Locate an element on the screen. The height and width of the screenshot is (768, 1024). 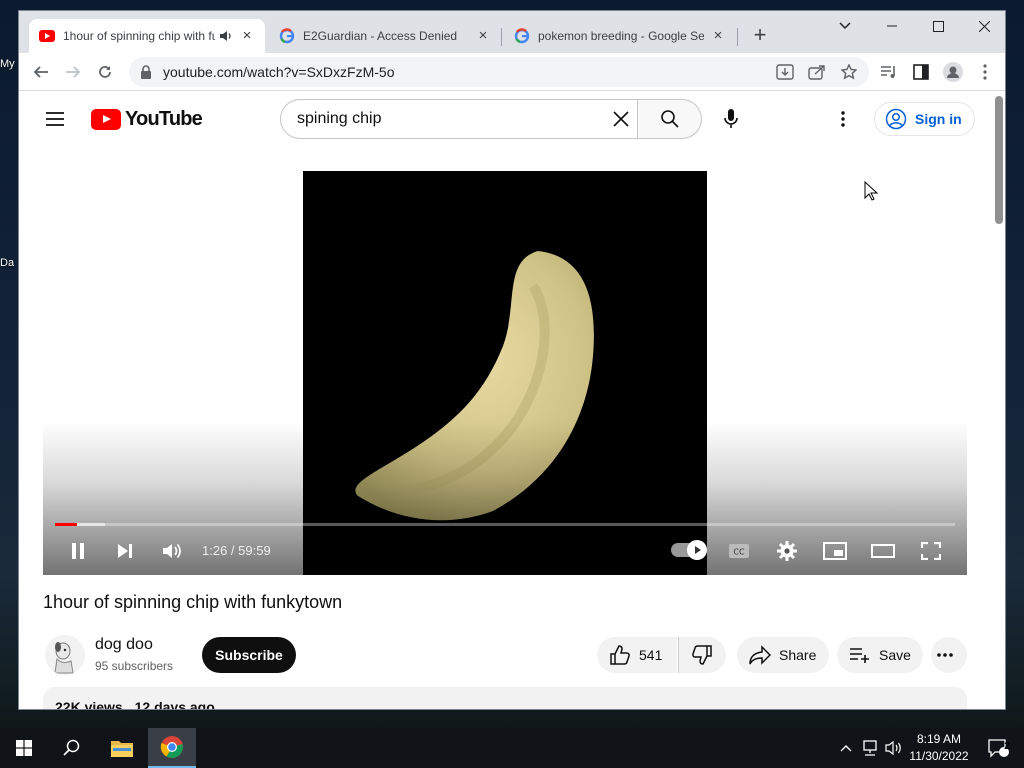
lock-icon is located at coordinates (146, 72).